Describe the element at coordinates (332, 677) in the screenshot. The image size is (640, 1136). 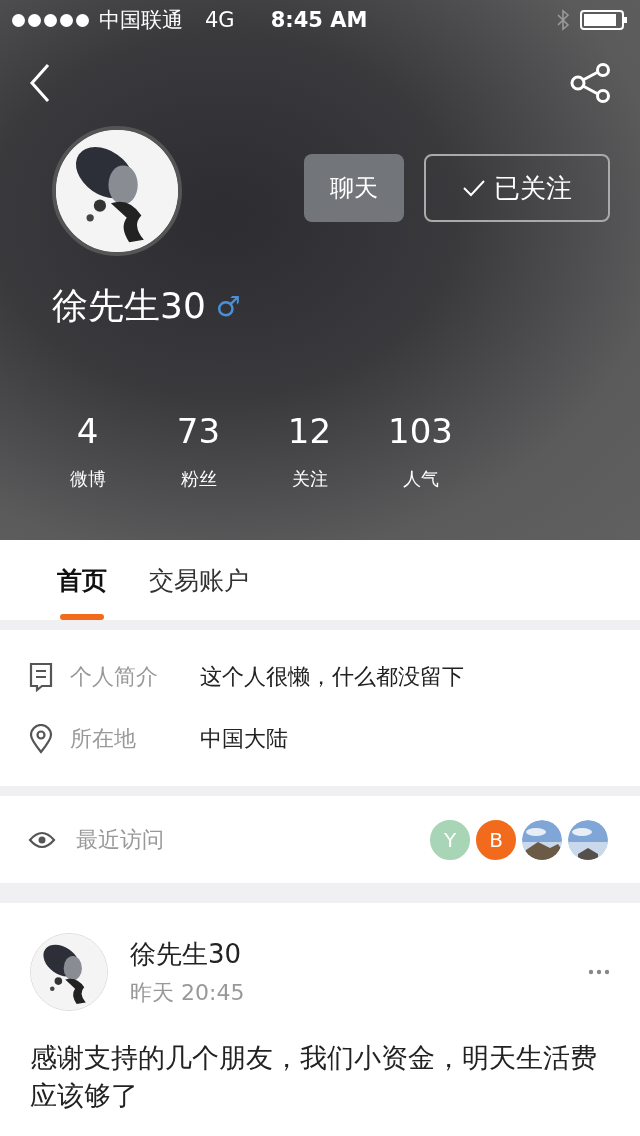
I see `field-value: 这个人很懒，什么都没留下` at that location.